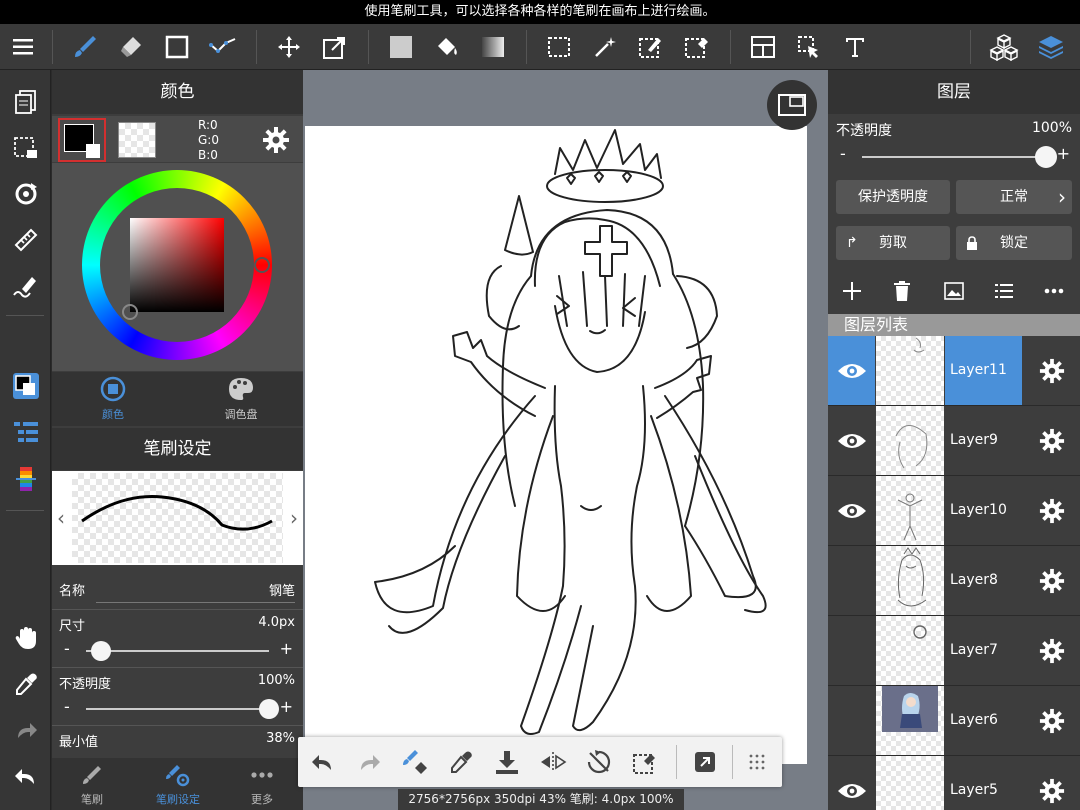 This screenshot has width=1080, height=810. I want to click on magic-wand-button, so click(605, 47).